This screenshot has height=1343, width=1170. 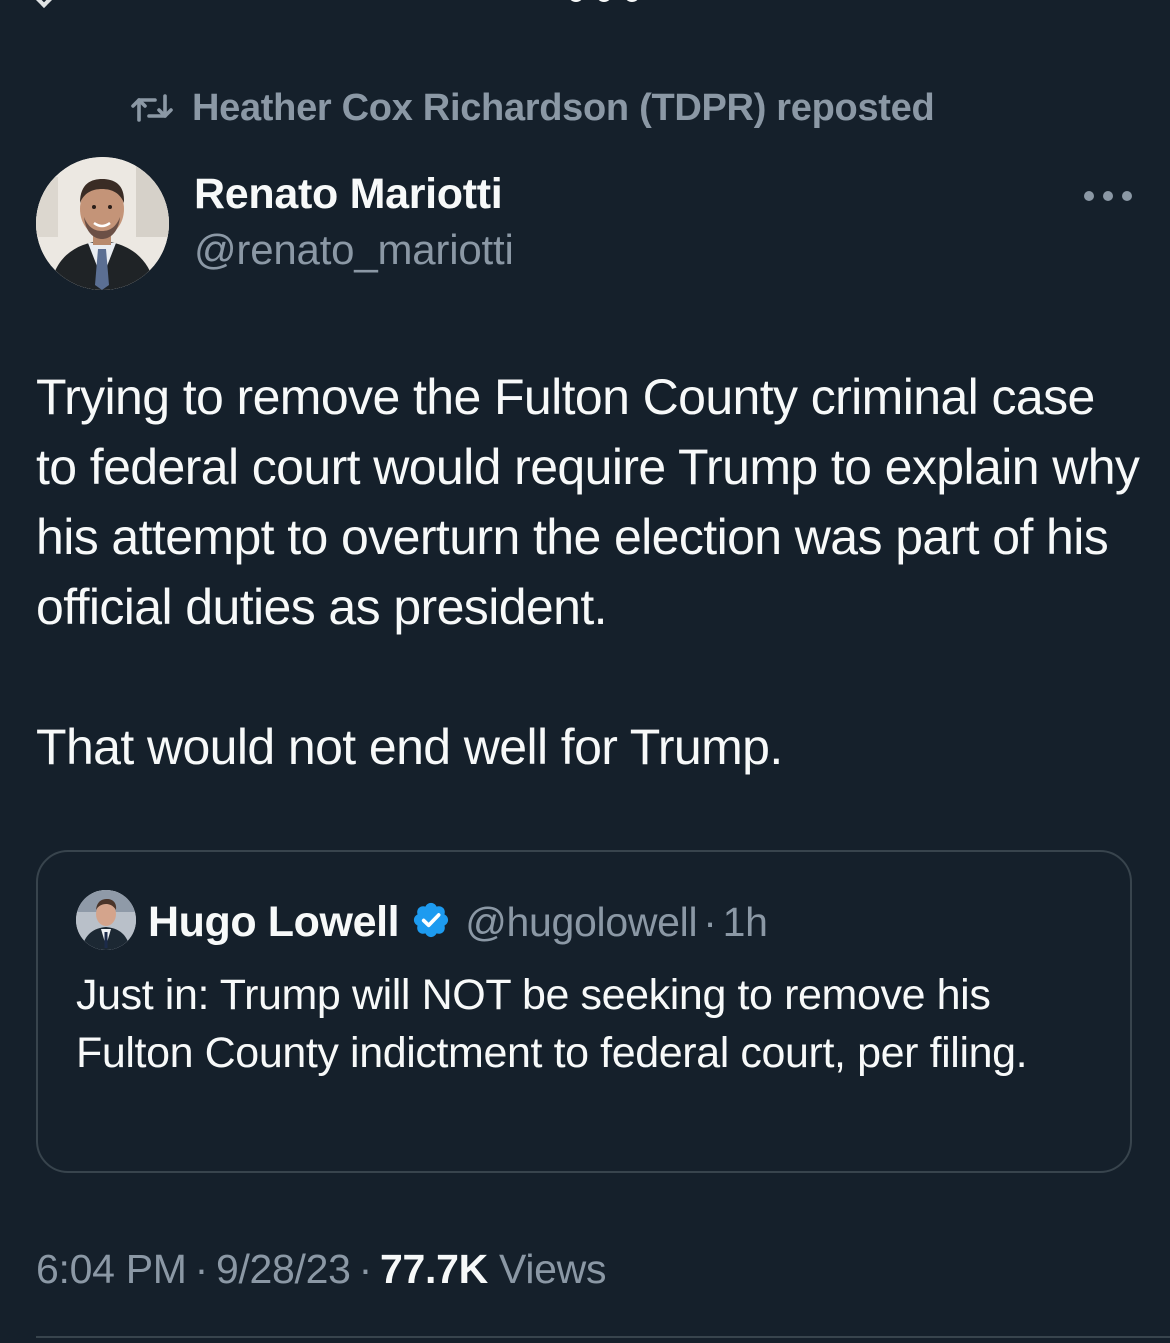 I want to click on author-name: Renato Mariotti, so click(x=348, y=194).